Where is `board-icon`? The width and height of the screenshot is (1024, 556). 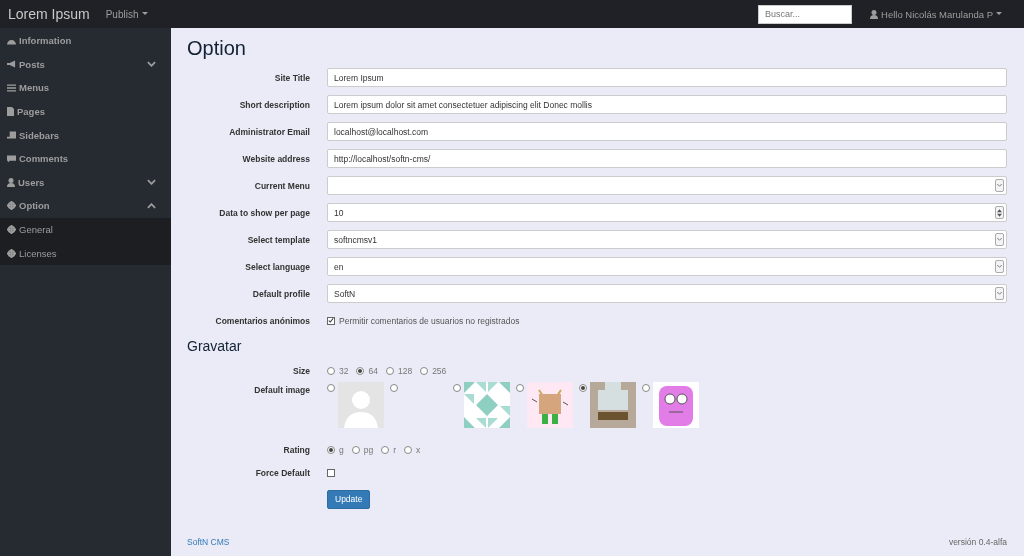 board-icon is located at coordinates (11, 135).